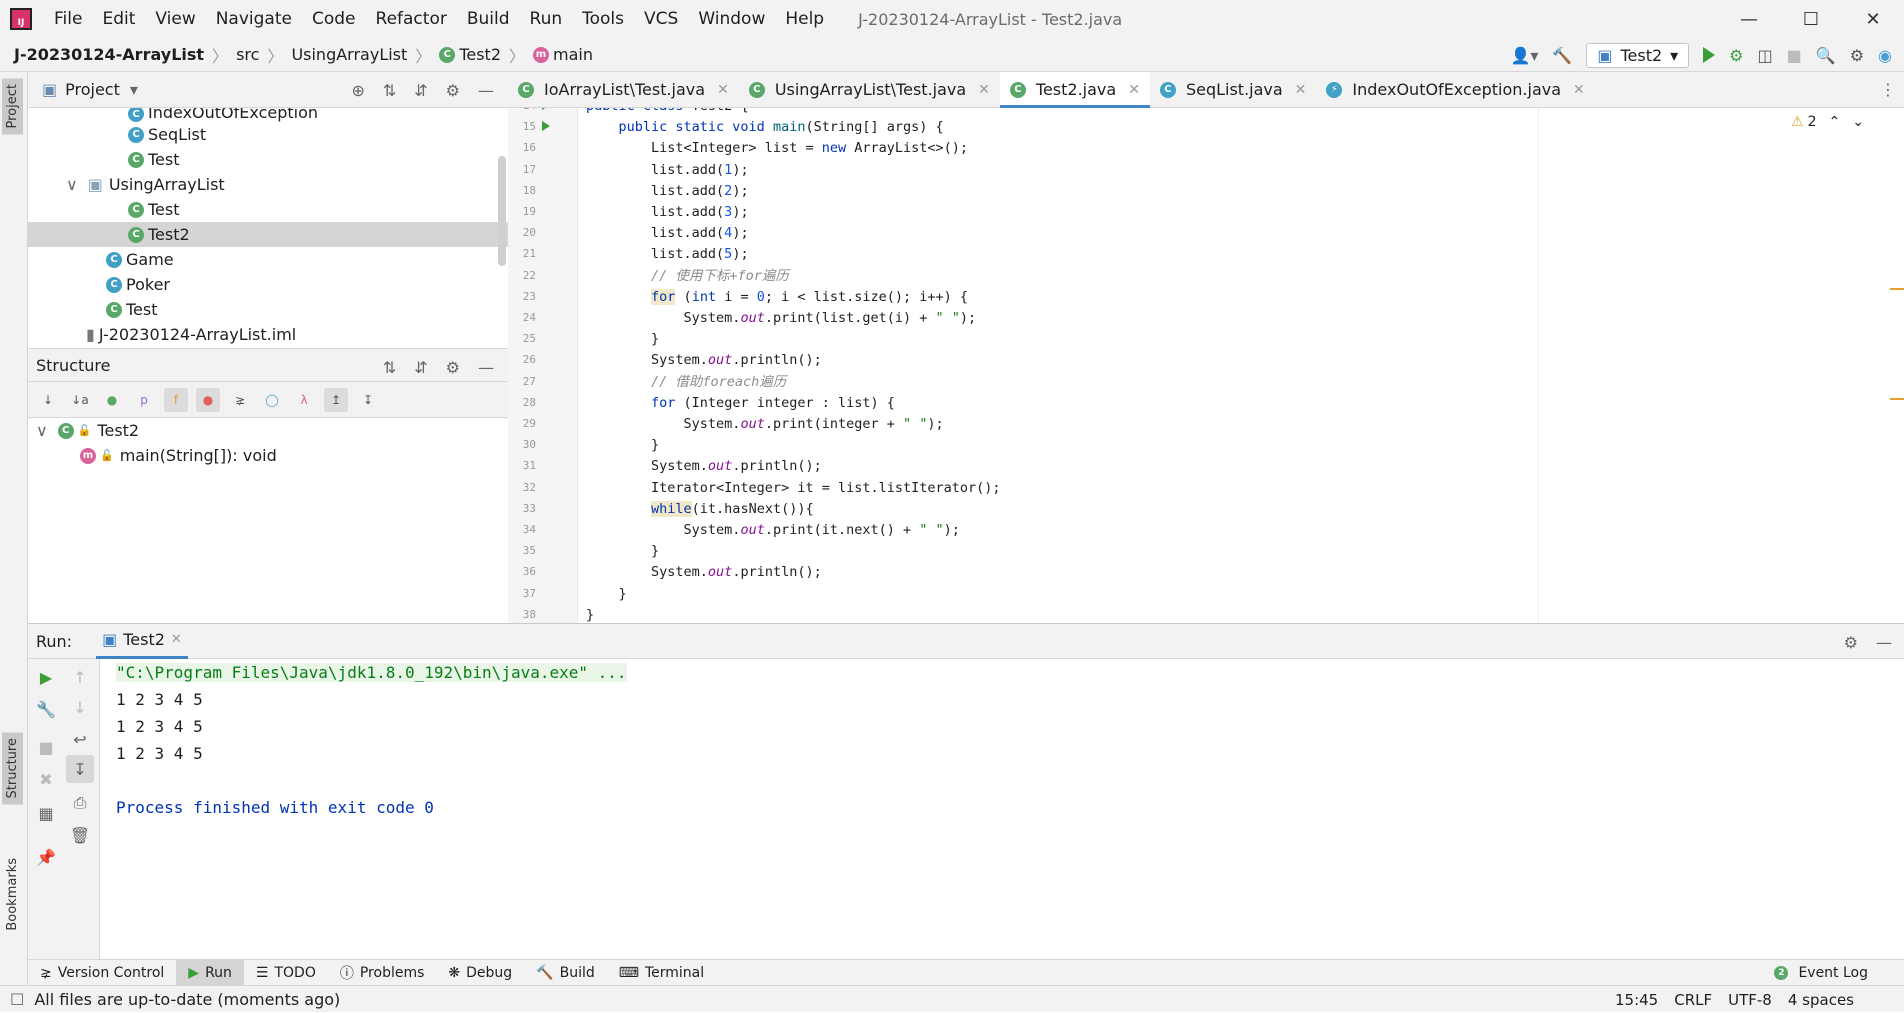 The width and height of the screenshot is (1904, 1013). What do you see at coordinates (334, 19) in the screenshot?
I see `menu-item-code: Code` at bounding box center [334, 19].